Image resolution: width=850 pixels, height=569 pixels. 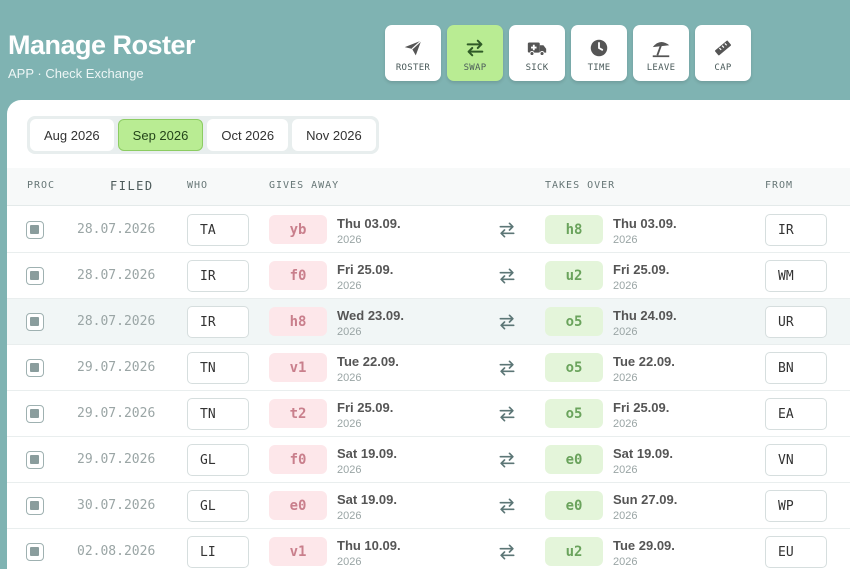 What do you see at coordinates (574, 459) in the screenshot?
I see `take-shift-badge: e0` at bounding box center [574, 459].